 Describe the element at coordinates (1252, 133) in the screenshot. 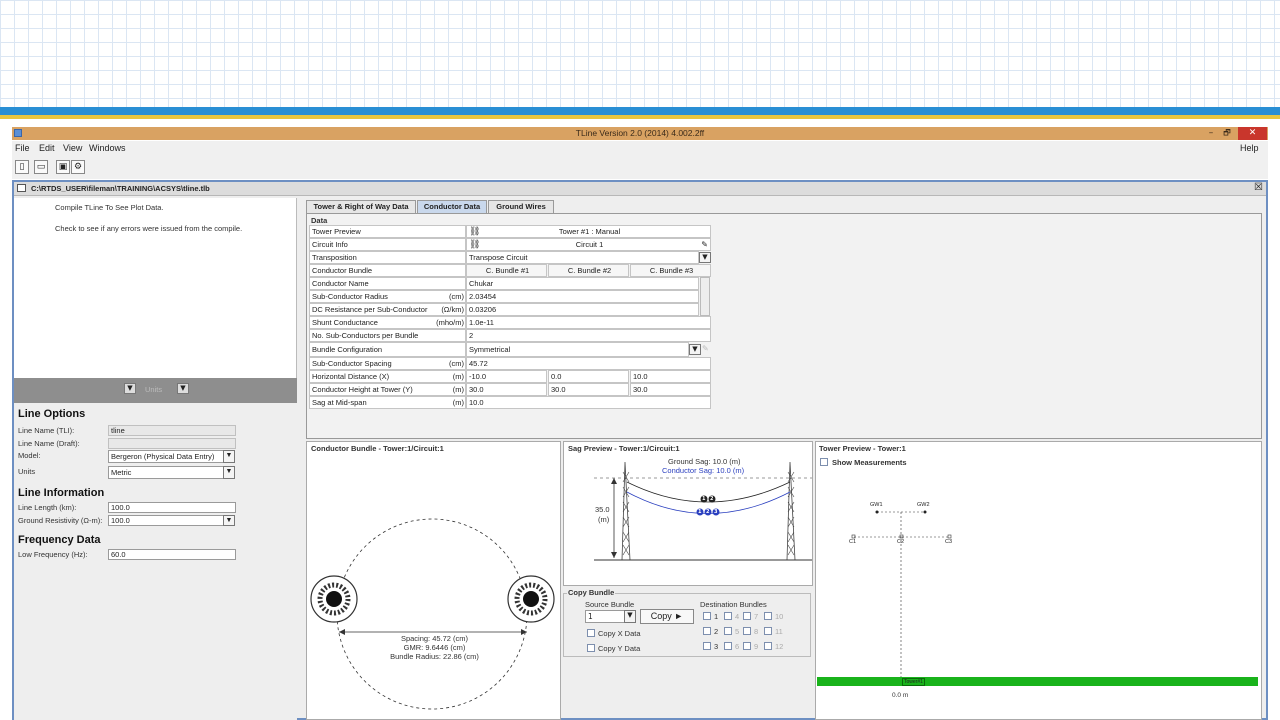

I see `close-button: ✕` at that location.